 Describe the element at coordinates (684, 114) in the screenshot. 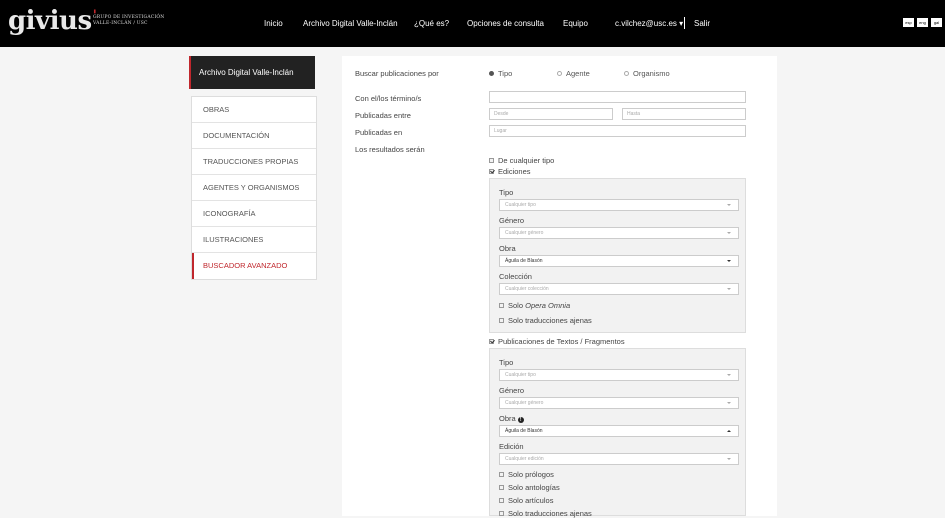

I see `date-to-input: Hasta` at that location.